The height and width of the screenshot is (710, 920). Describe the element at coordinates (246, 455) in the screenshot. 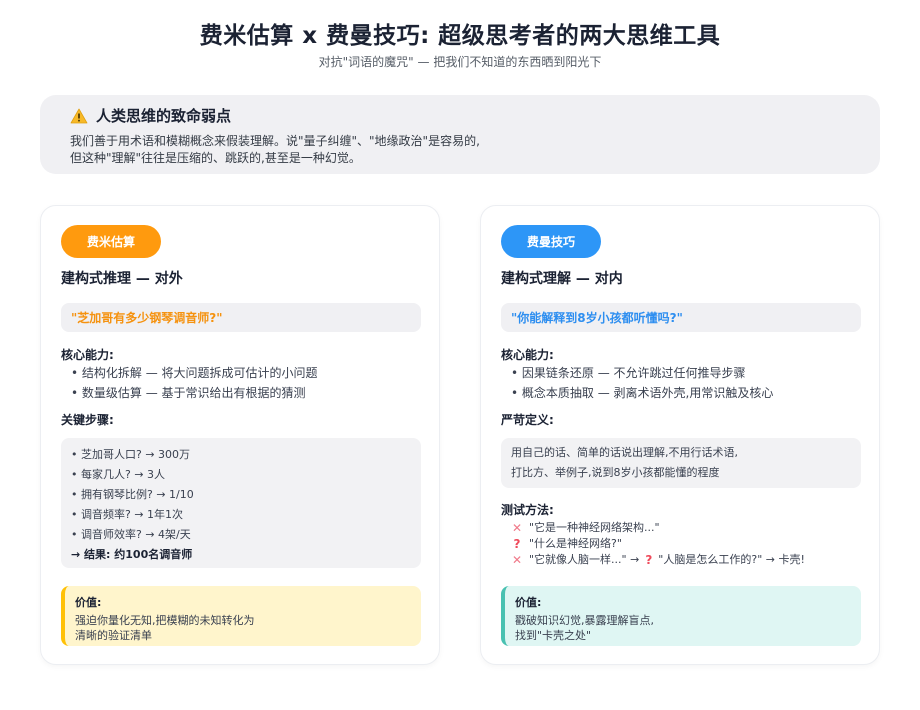

I see `step-item: 芝加哥人口? → 300万` at that location.